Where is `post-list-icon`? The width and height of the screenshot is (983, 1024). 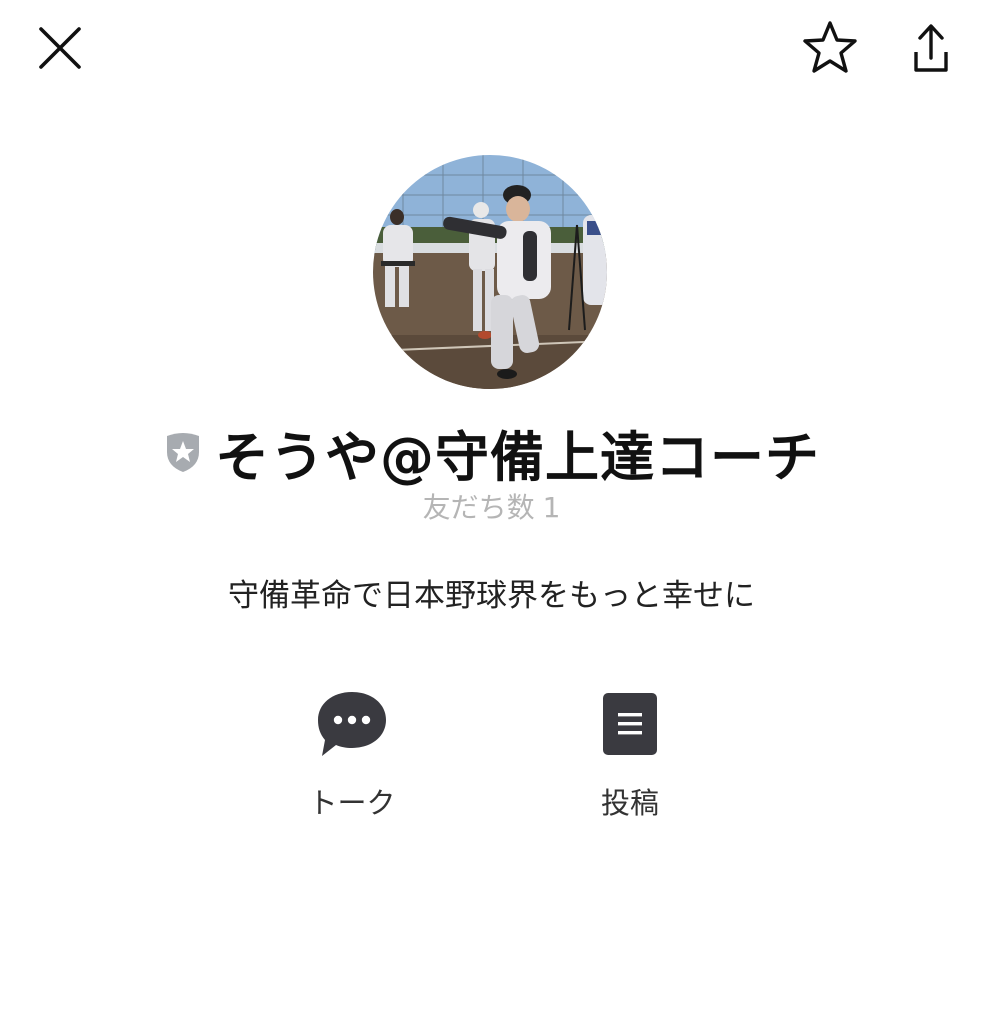
post-list-icon is located at coordinates (630, 724).